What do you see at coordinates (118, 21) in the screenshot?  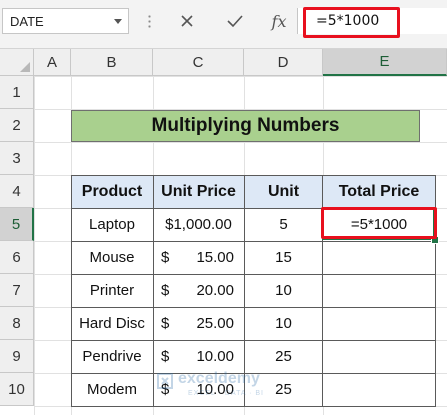 I see `chevron-down-icon` at bounding box center [118, 21].